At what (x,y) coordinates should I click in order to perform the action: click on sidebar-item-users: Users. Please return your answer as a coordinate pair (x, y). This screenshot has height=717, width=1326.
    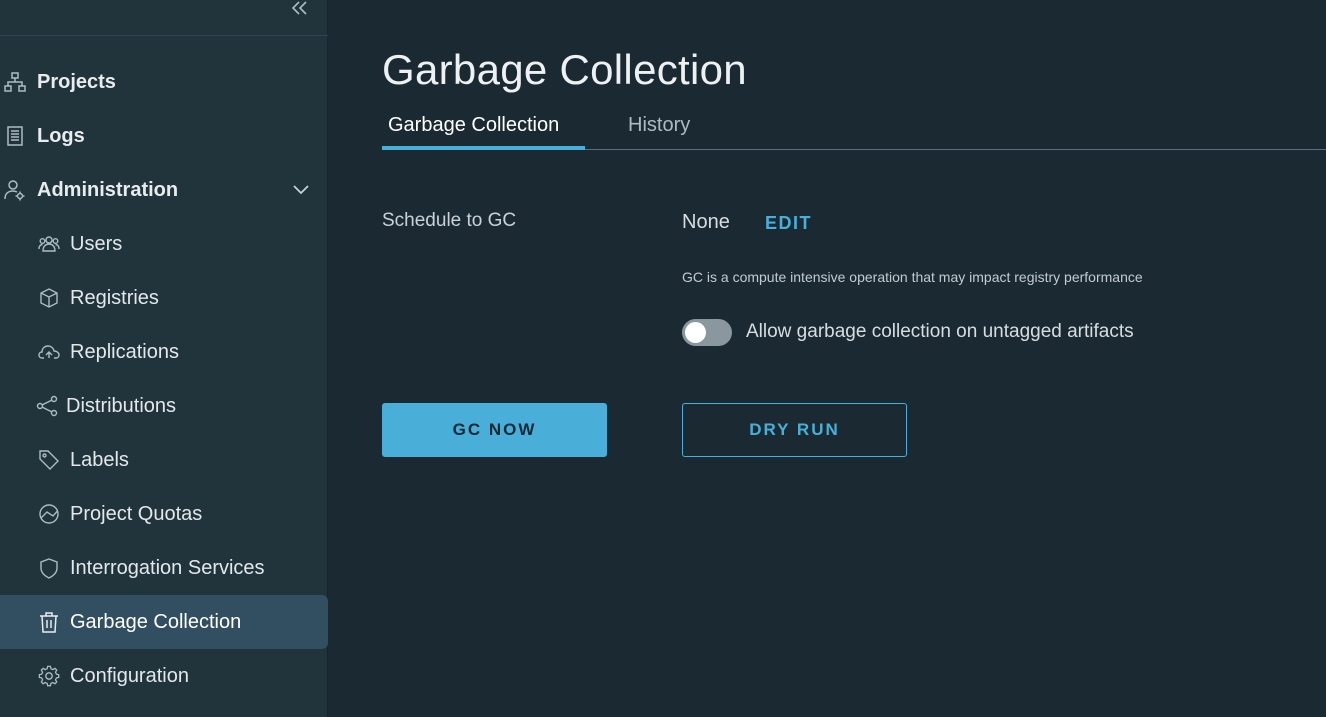
    Looking at the image, I should click on (164, 244).